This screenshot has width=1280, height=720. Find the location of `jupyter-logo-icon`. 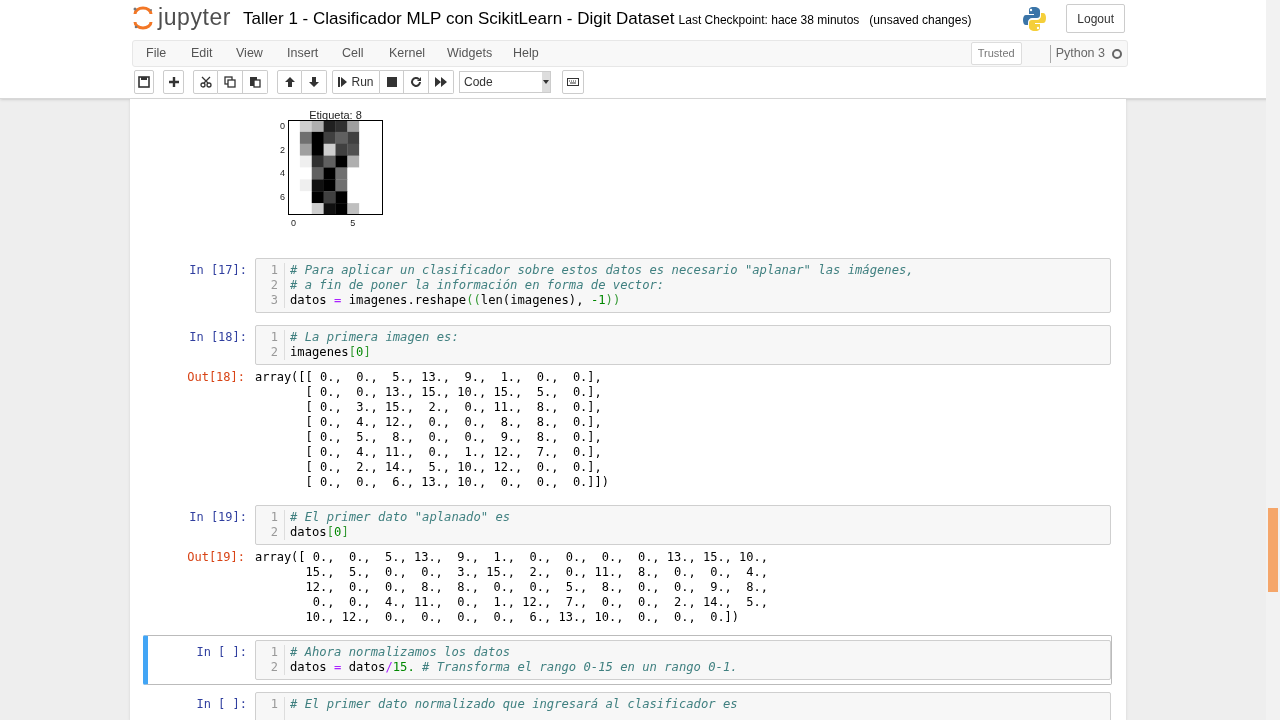

jupyter-logo-icon is located at coordinates (143, 17).